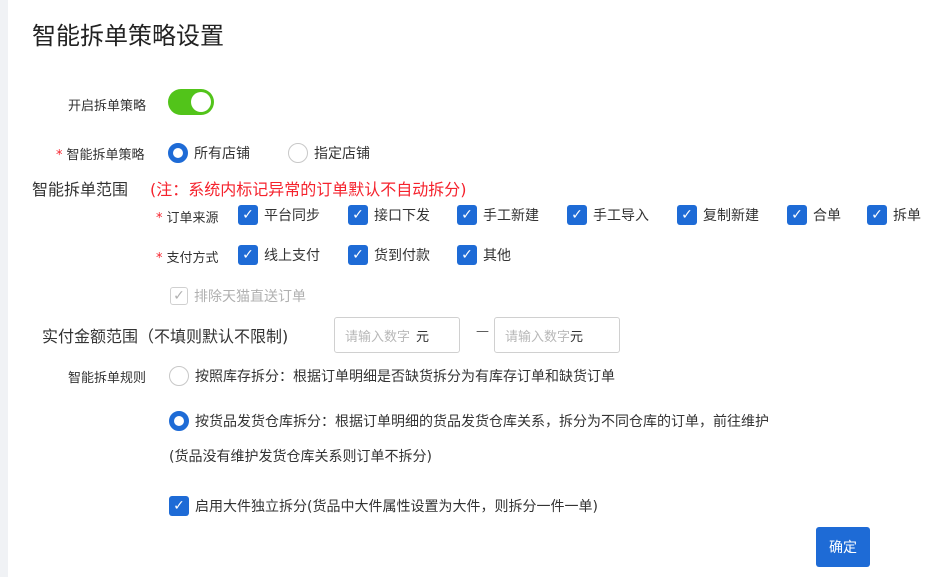  What do you see at coordinates (128, 36) in the screenshot?
I see `page-title: 智能拆单策略设置` at bounding box center [128, 36].